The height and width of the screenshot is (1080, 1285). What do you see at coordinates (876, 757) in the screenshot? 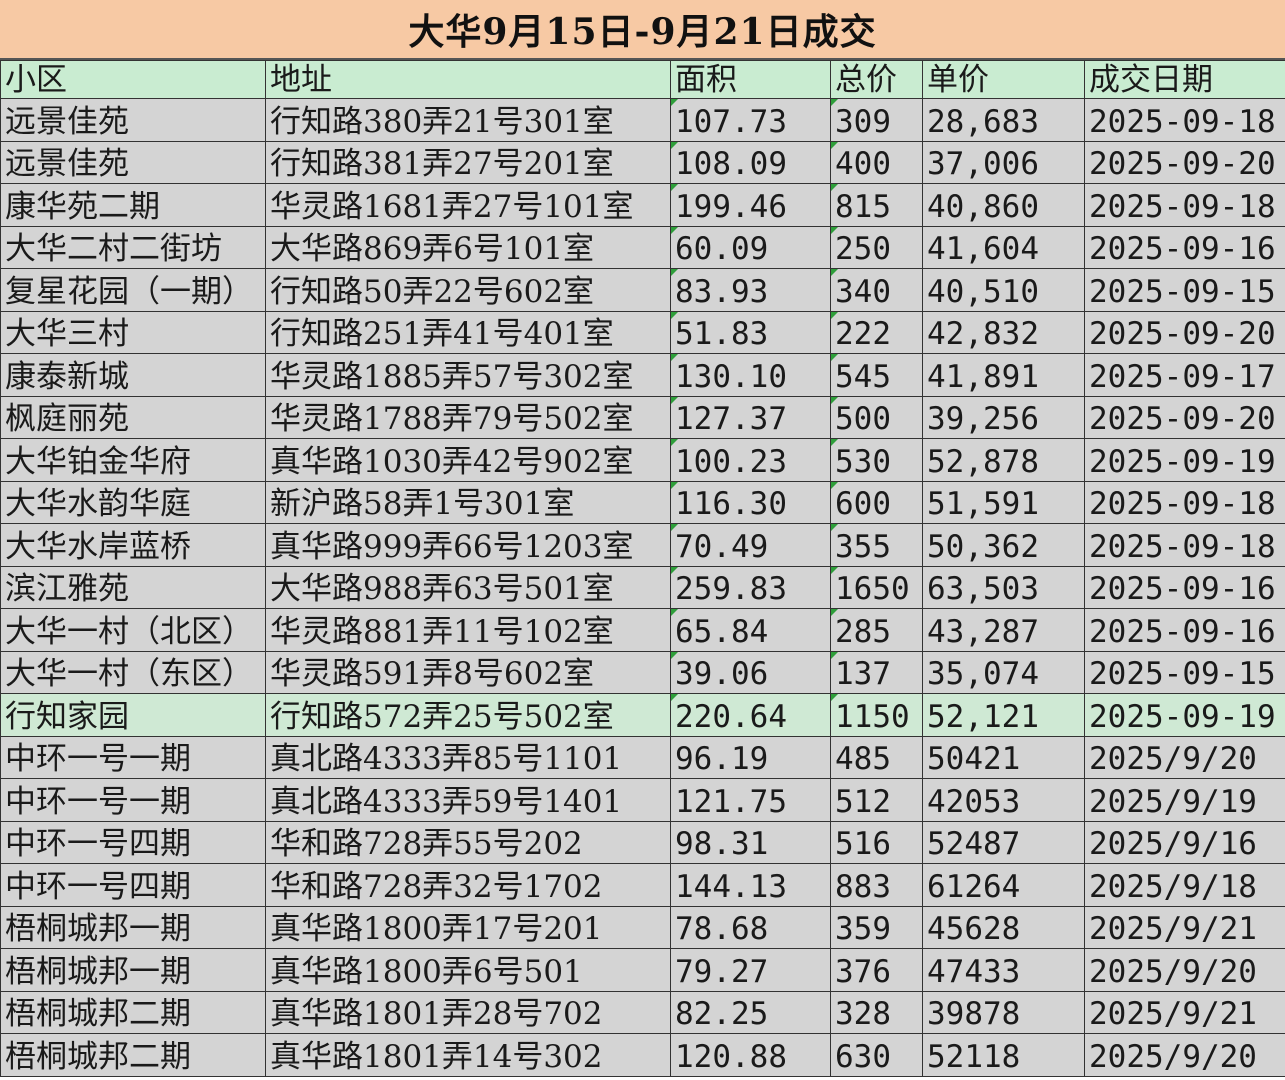
I see `cell-total: 485` at bounding box center [876, 757].